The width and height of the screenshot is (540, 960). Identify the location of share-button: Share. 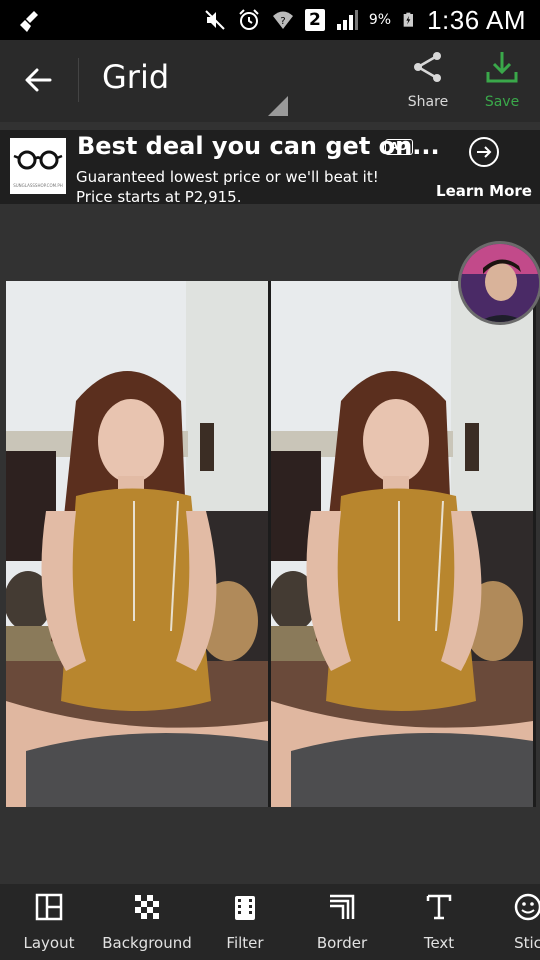
(428, 83).